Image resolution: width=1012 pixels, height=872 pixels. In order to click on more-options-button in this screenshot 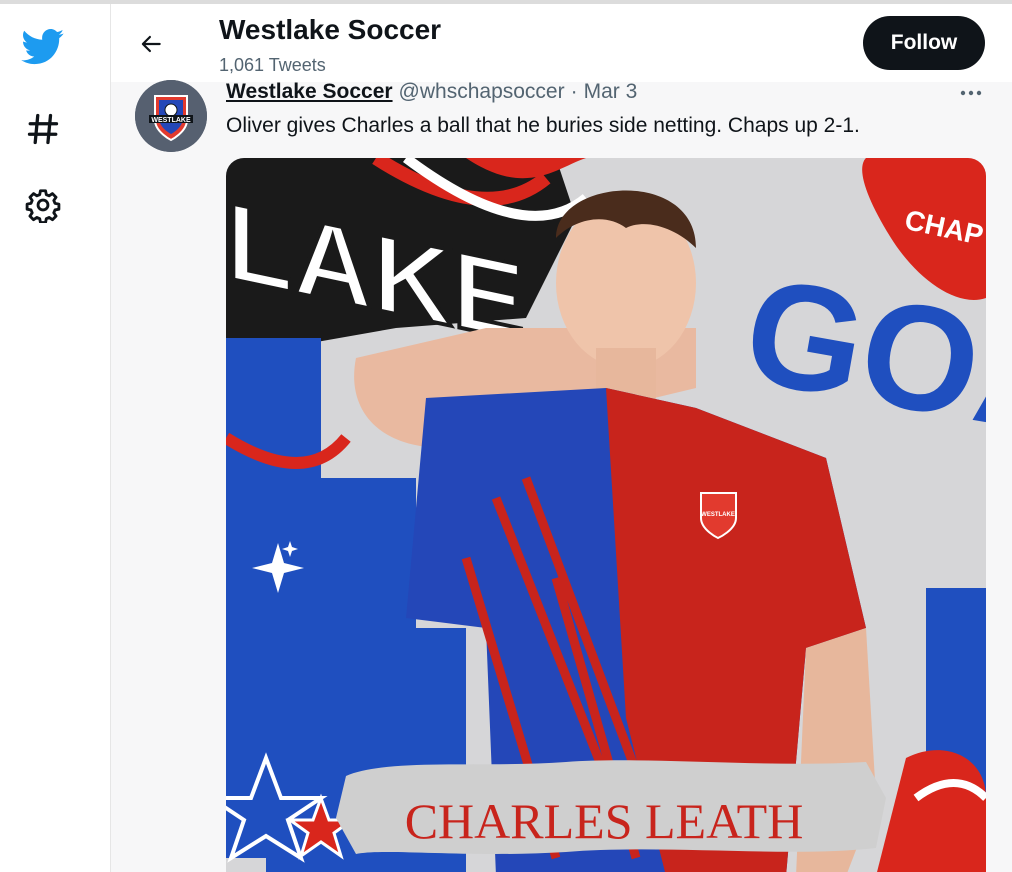, I will do `click(971, 93)`.